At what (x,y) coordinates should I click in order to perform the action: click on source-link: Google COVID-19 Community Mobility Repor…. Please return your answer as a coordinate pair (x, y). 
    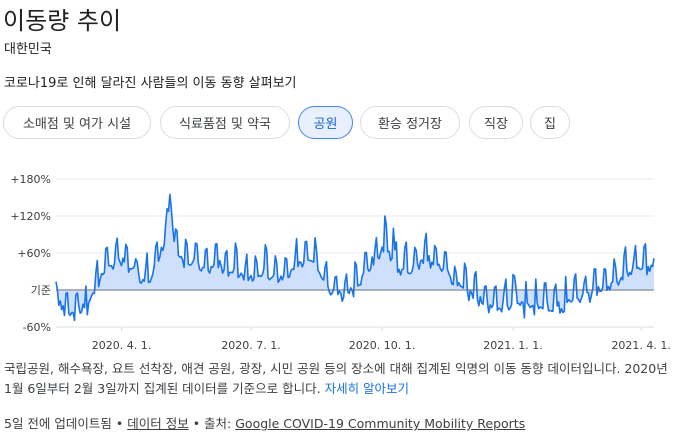
    Looking at the image, I should click on (380, 423).